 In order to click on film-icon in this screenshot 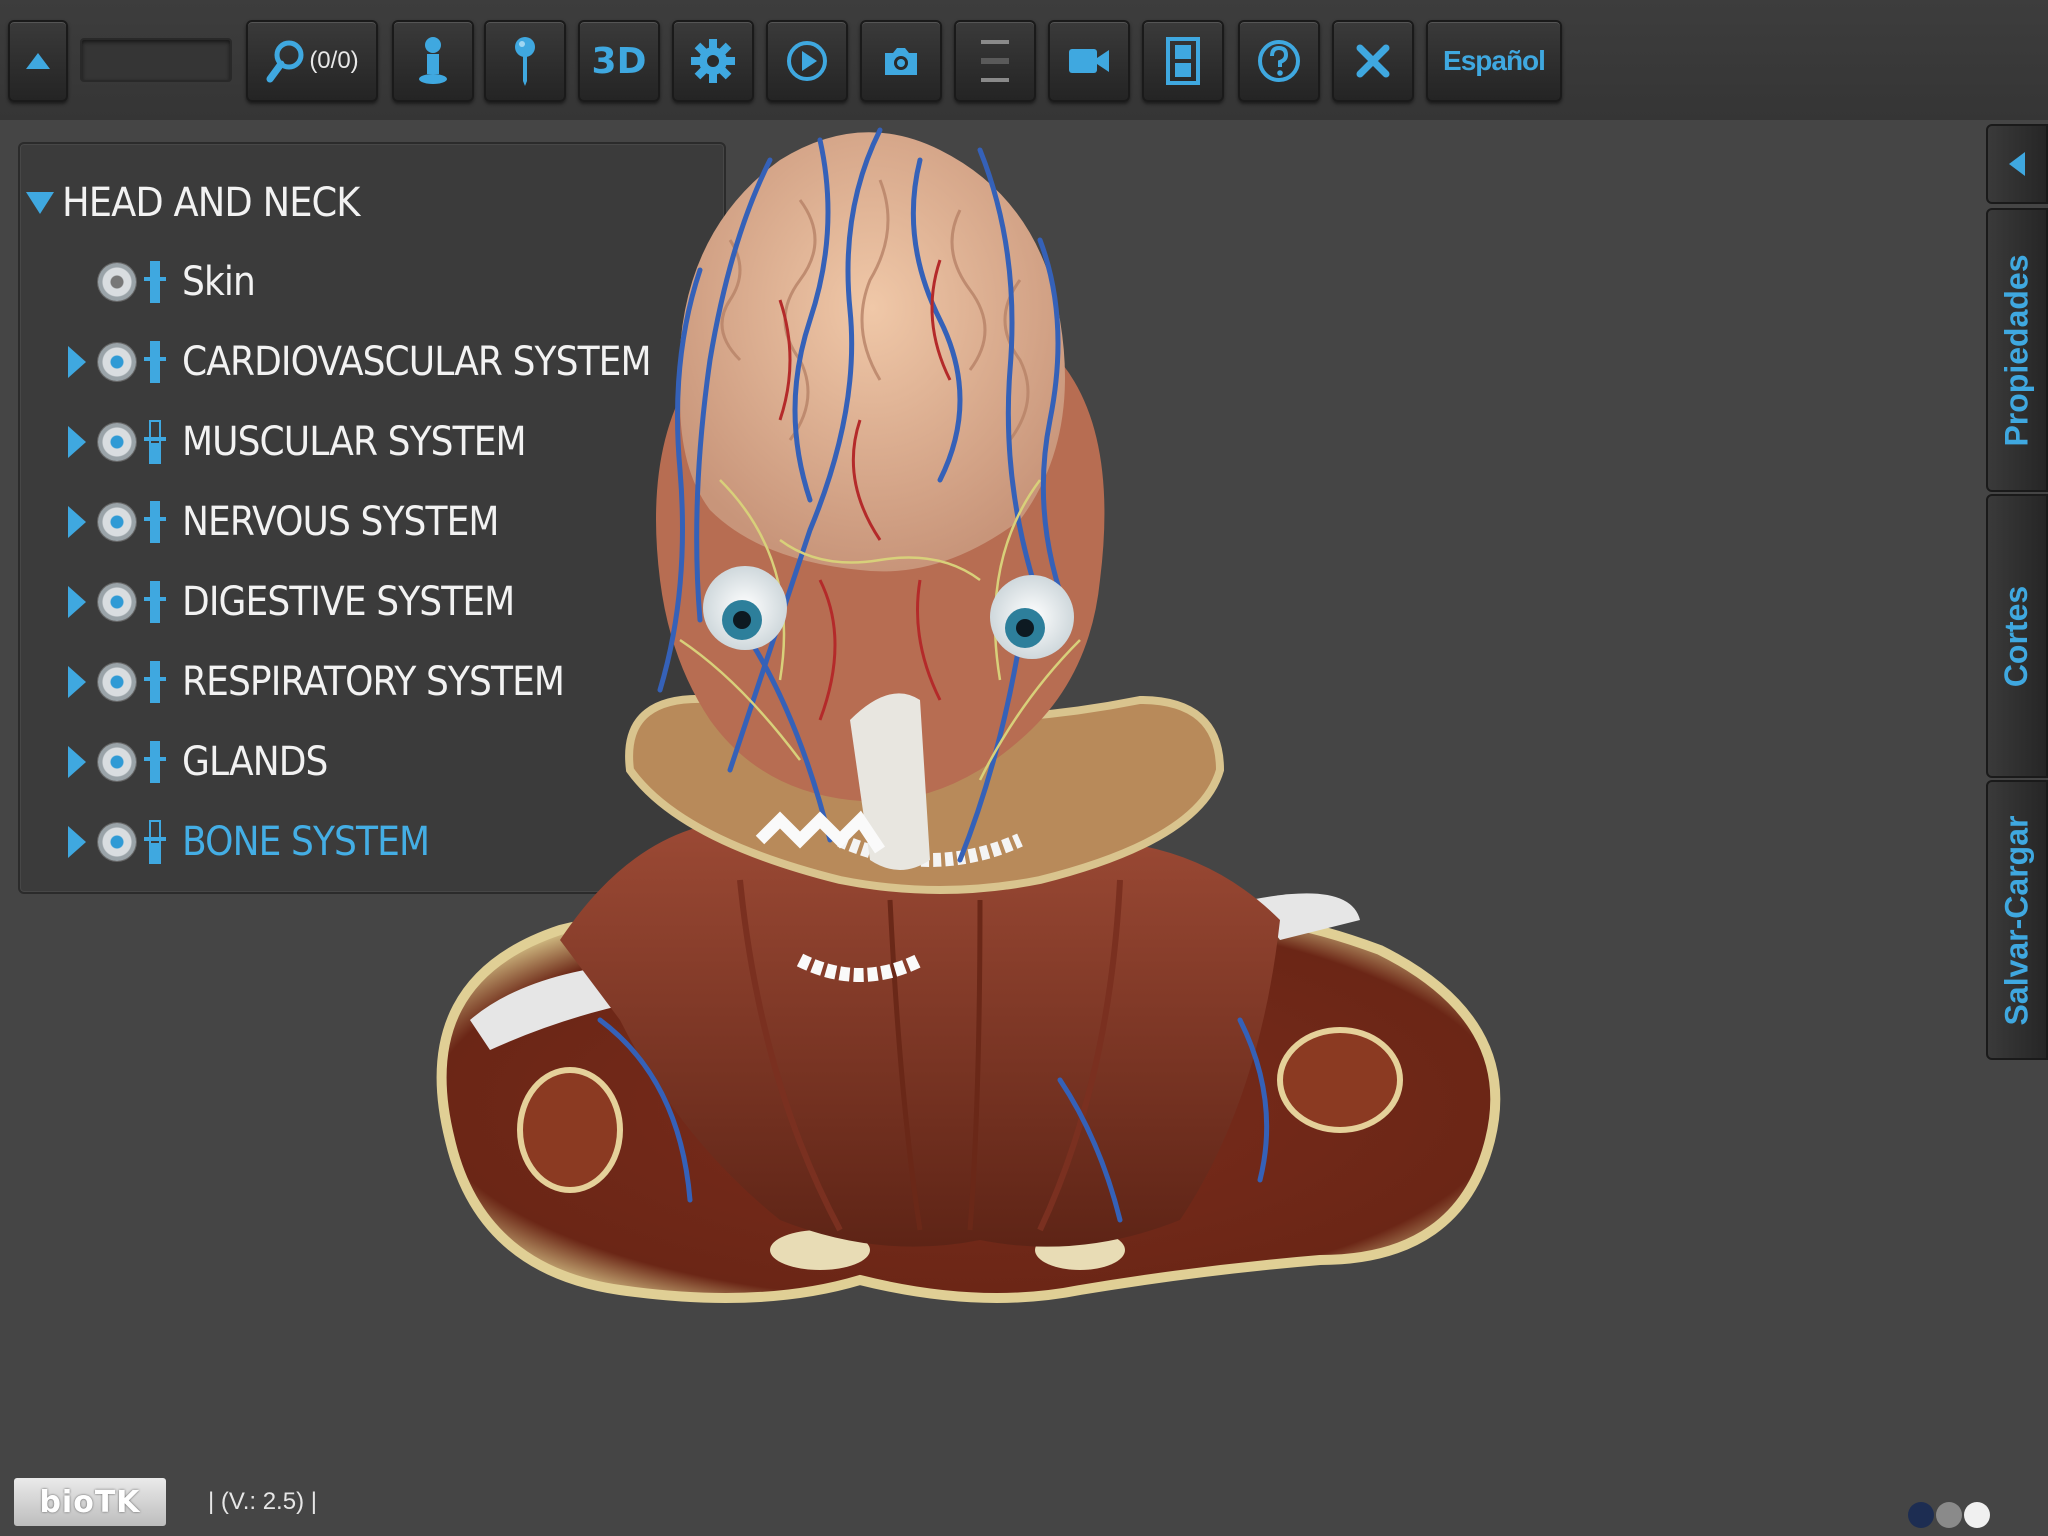, I will do `click(1183, 61)`.